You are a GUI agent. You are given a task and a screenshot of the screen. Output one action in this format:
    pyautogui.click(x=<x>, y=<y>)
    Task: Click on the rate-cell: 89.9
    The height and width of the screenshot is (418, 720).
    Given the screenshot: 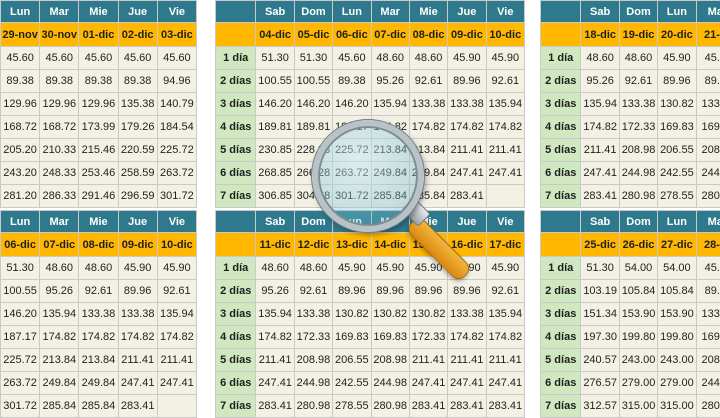 What is the action you would take?
    pyautogui.click(x=708, y=291)
    